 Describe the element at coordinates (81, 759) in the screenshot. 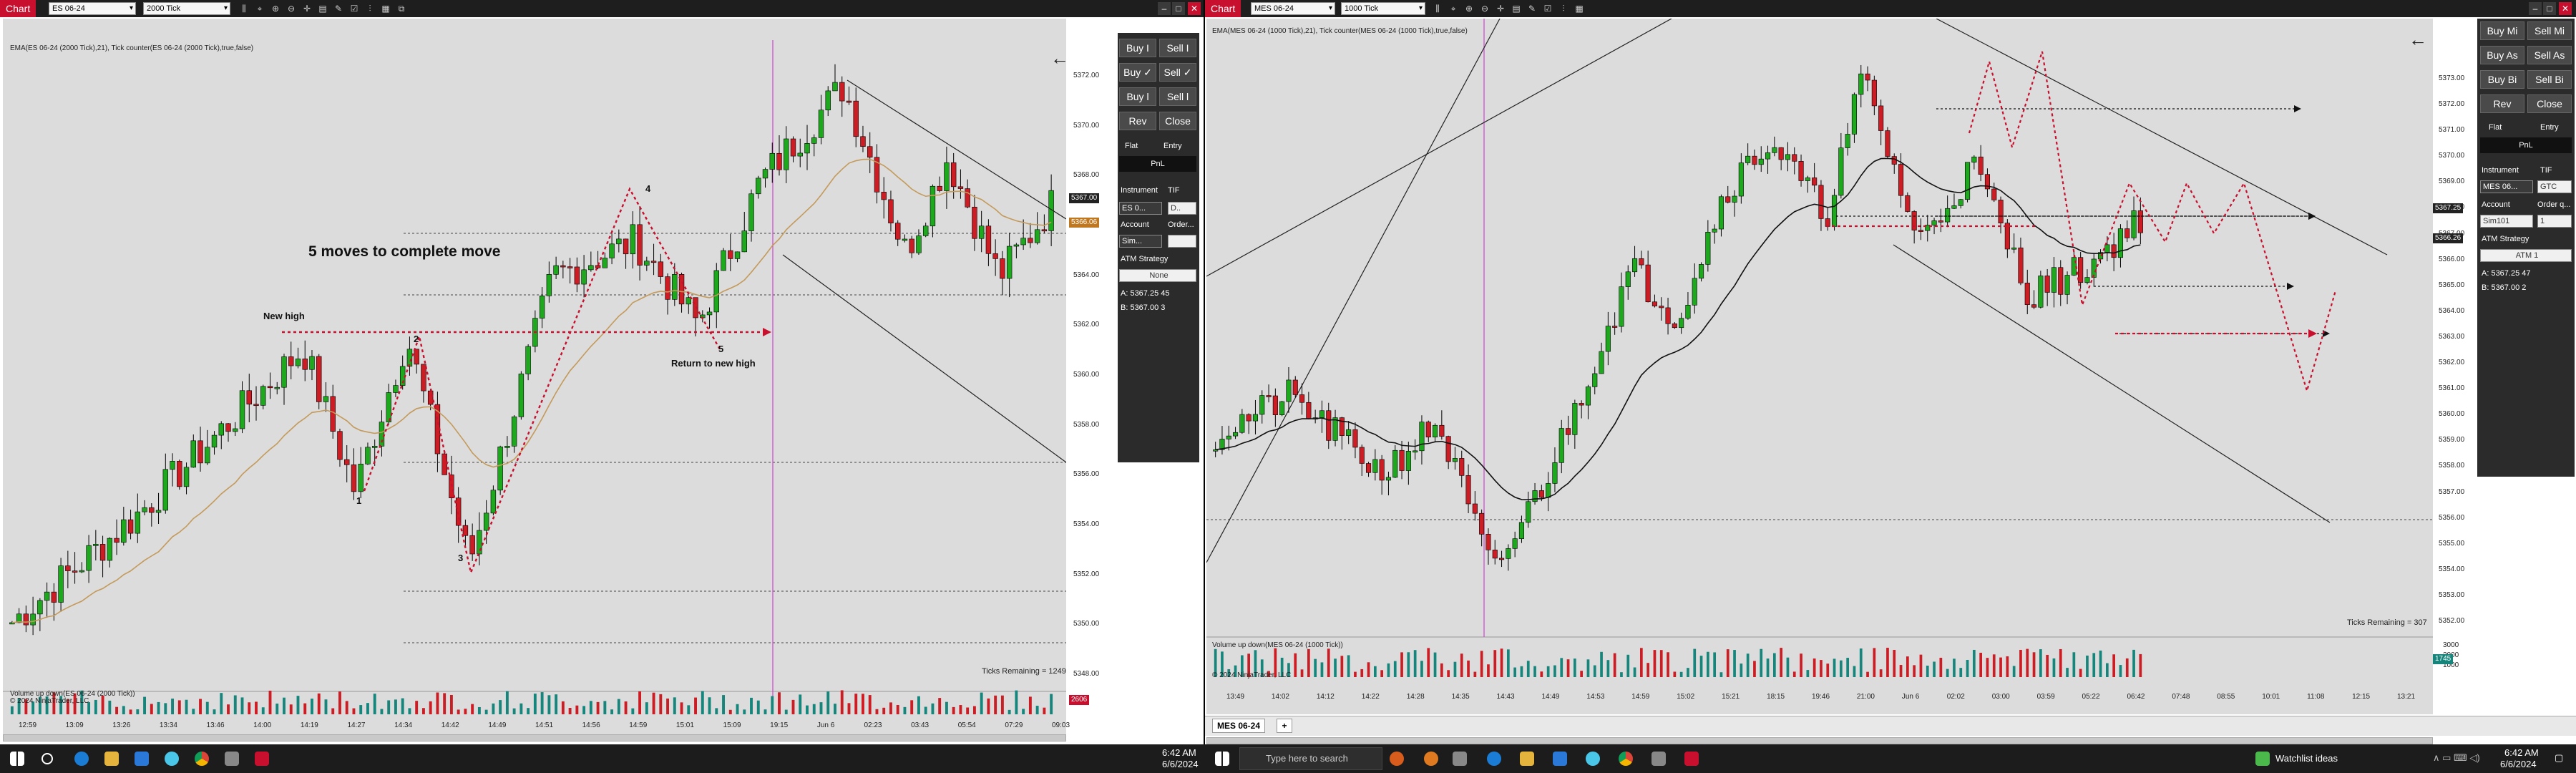

I see `edge-icon` at that location.